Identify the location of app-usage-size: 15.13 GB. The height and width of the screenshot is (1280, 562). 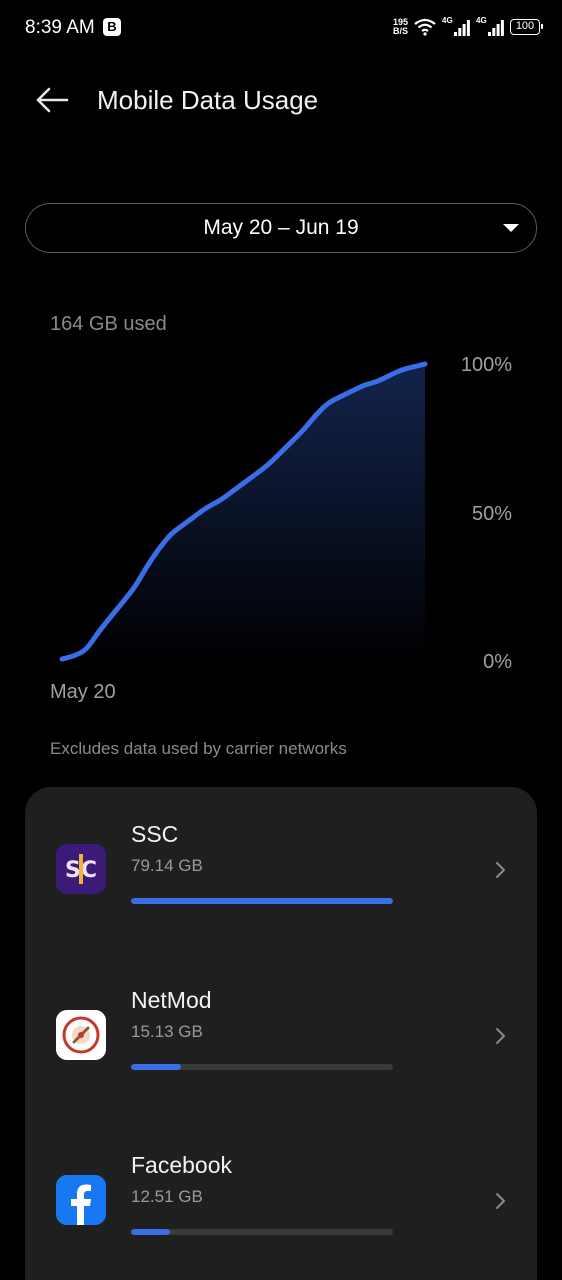
(167, 1031).